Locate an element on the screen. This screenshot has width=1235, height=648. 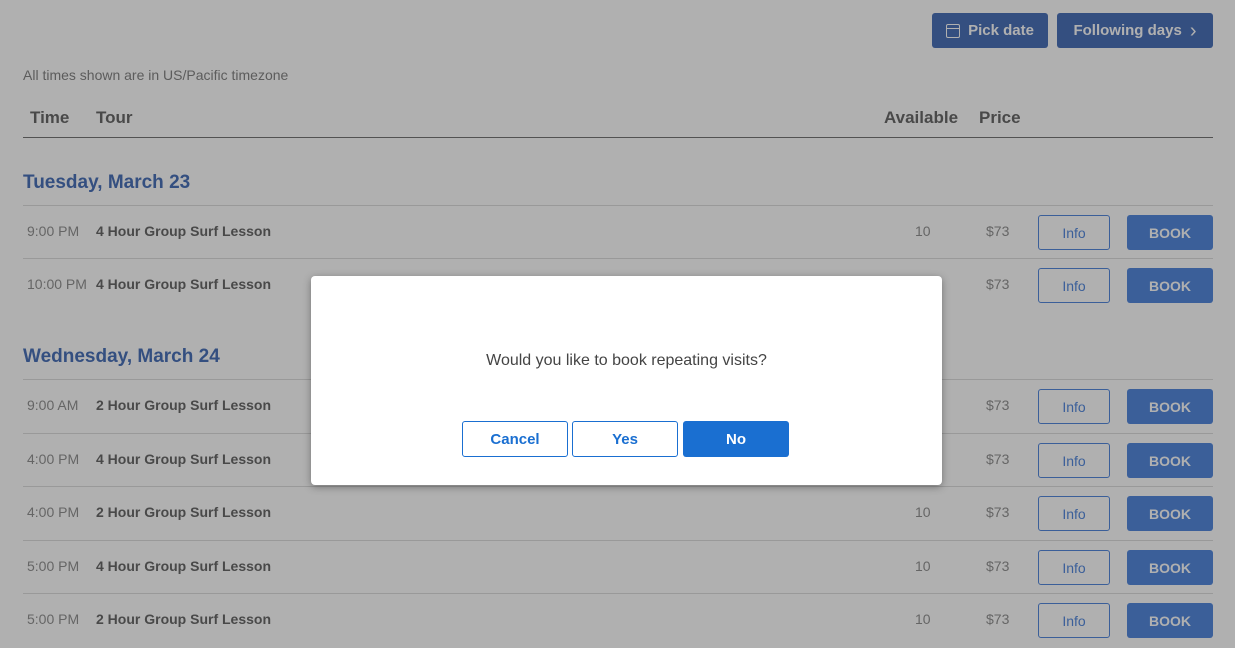
no-button: No is located at coordinates (736, 439).